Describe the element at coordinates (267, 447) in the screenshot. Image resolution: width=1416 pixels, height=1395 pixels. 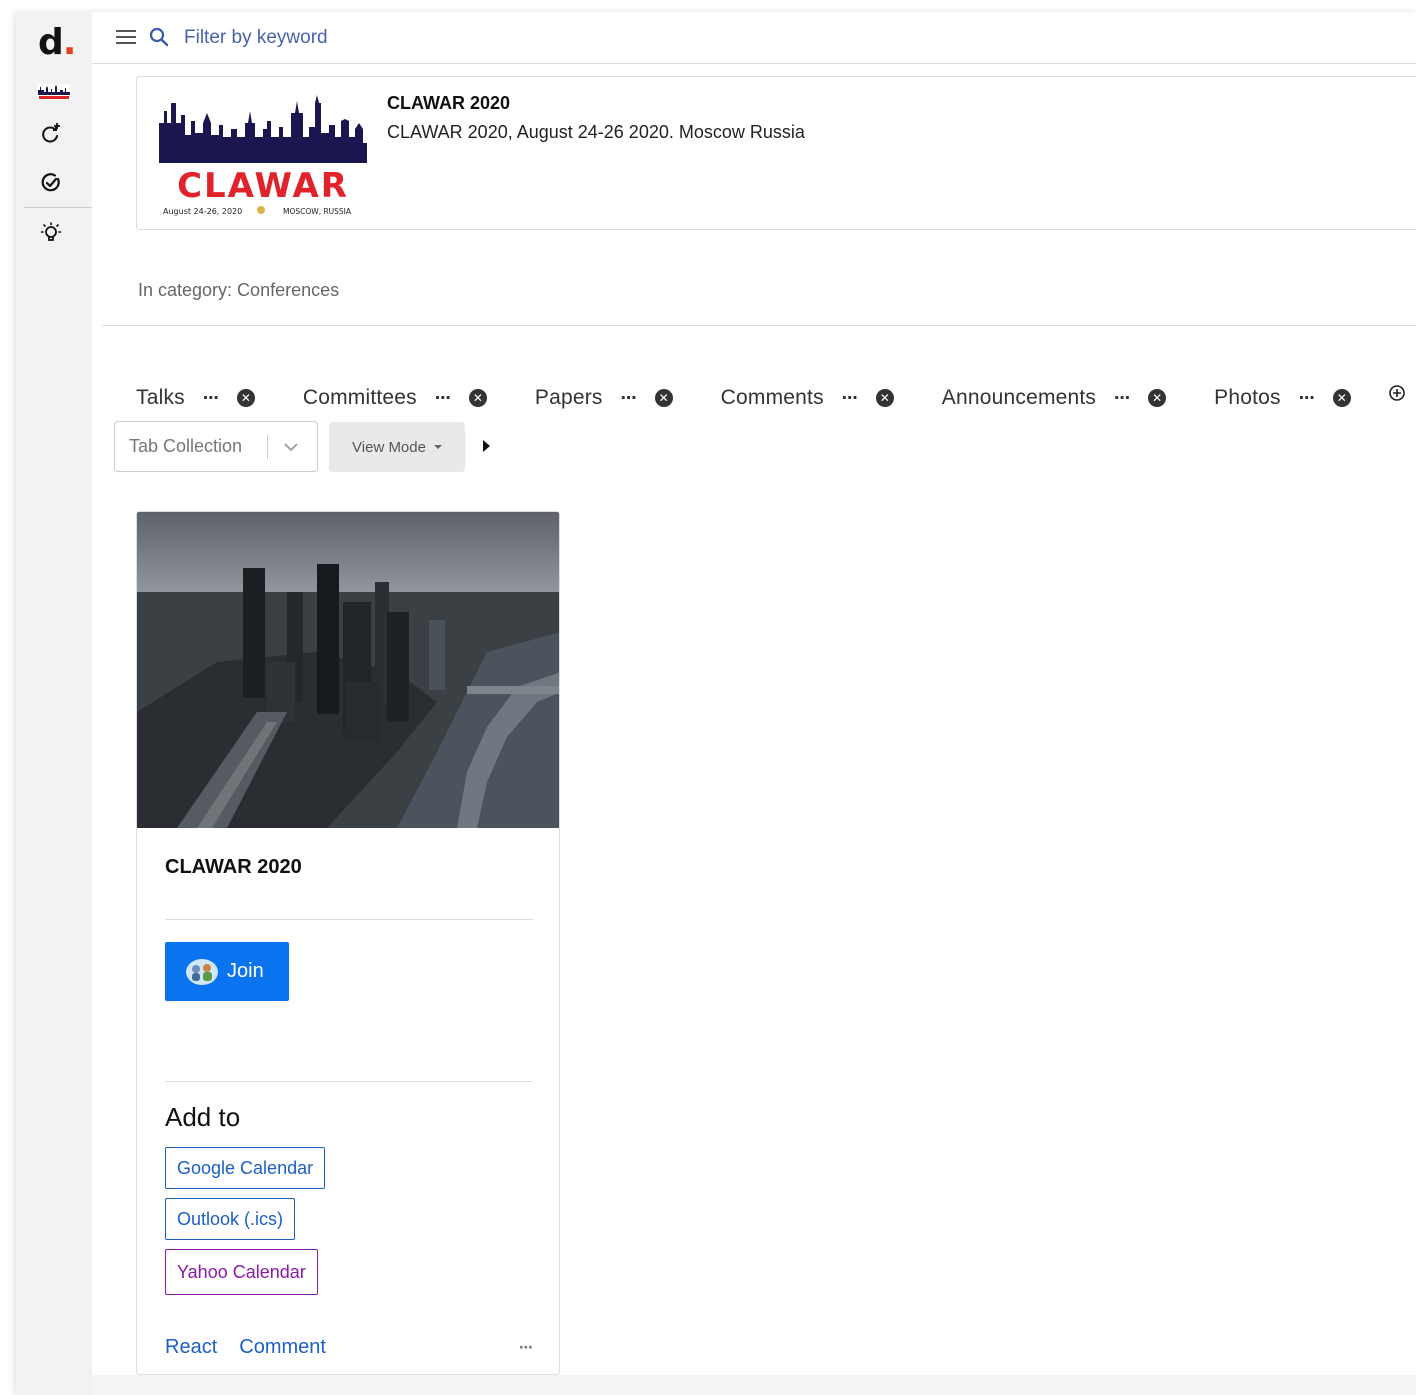
I see `select-divider` at that location.